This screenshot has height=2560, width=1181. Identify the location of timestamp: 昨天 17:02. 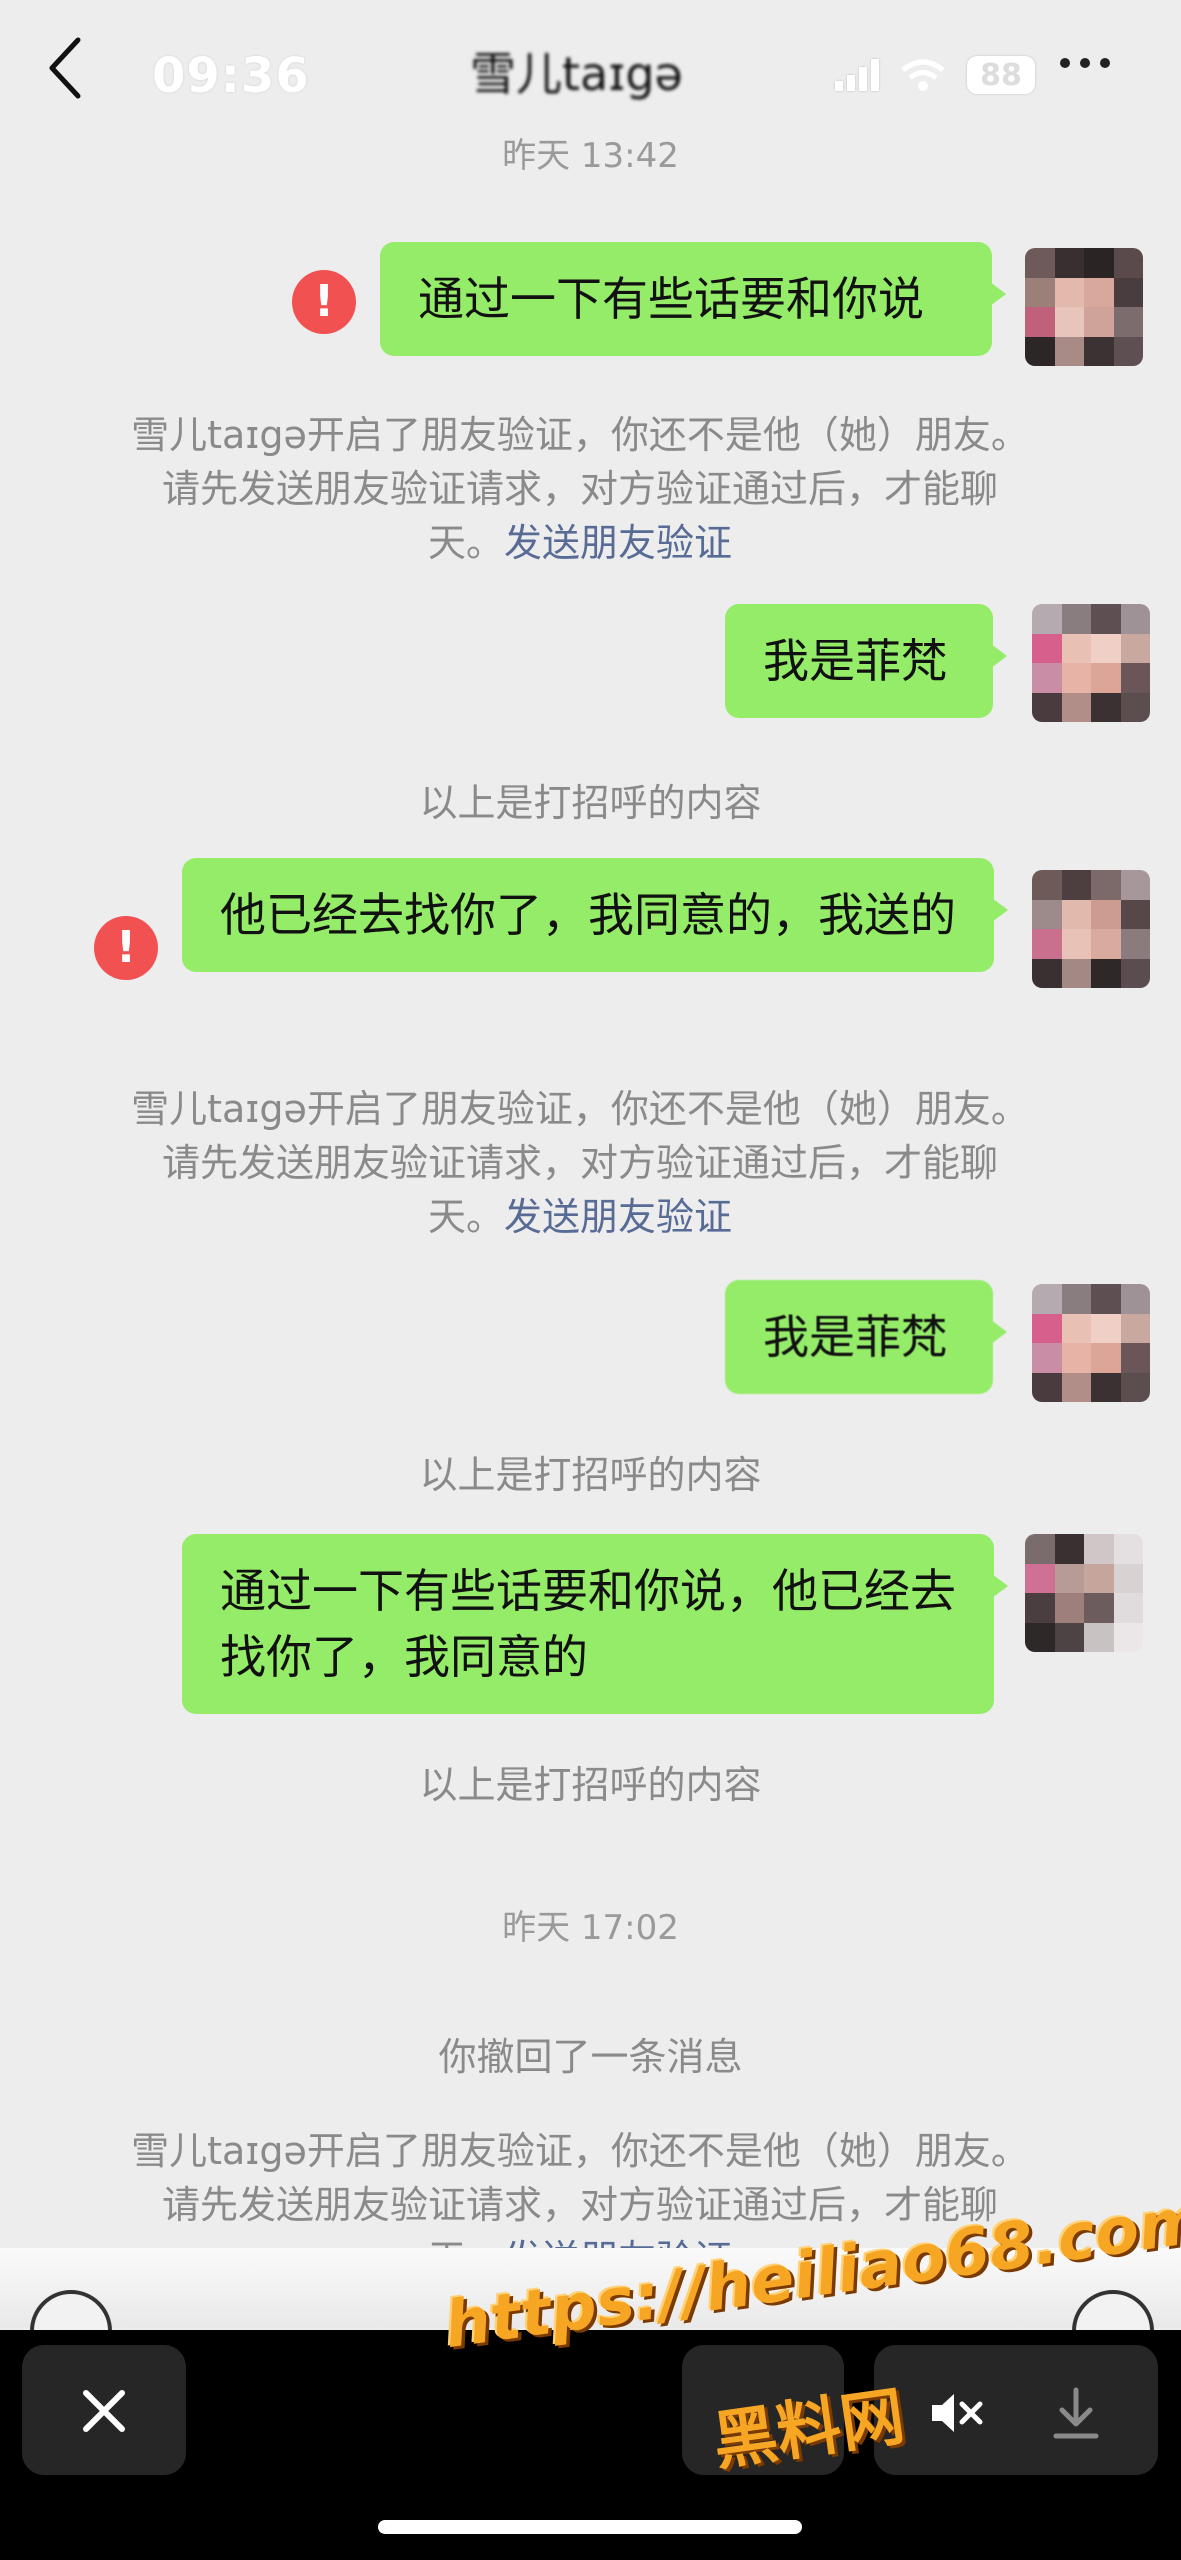
(590, 1928).